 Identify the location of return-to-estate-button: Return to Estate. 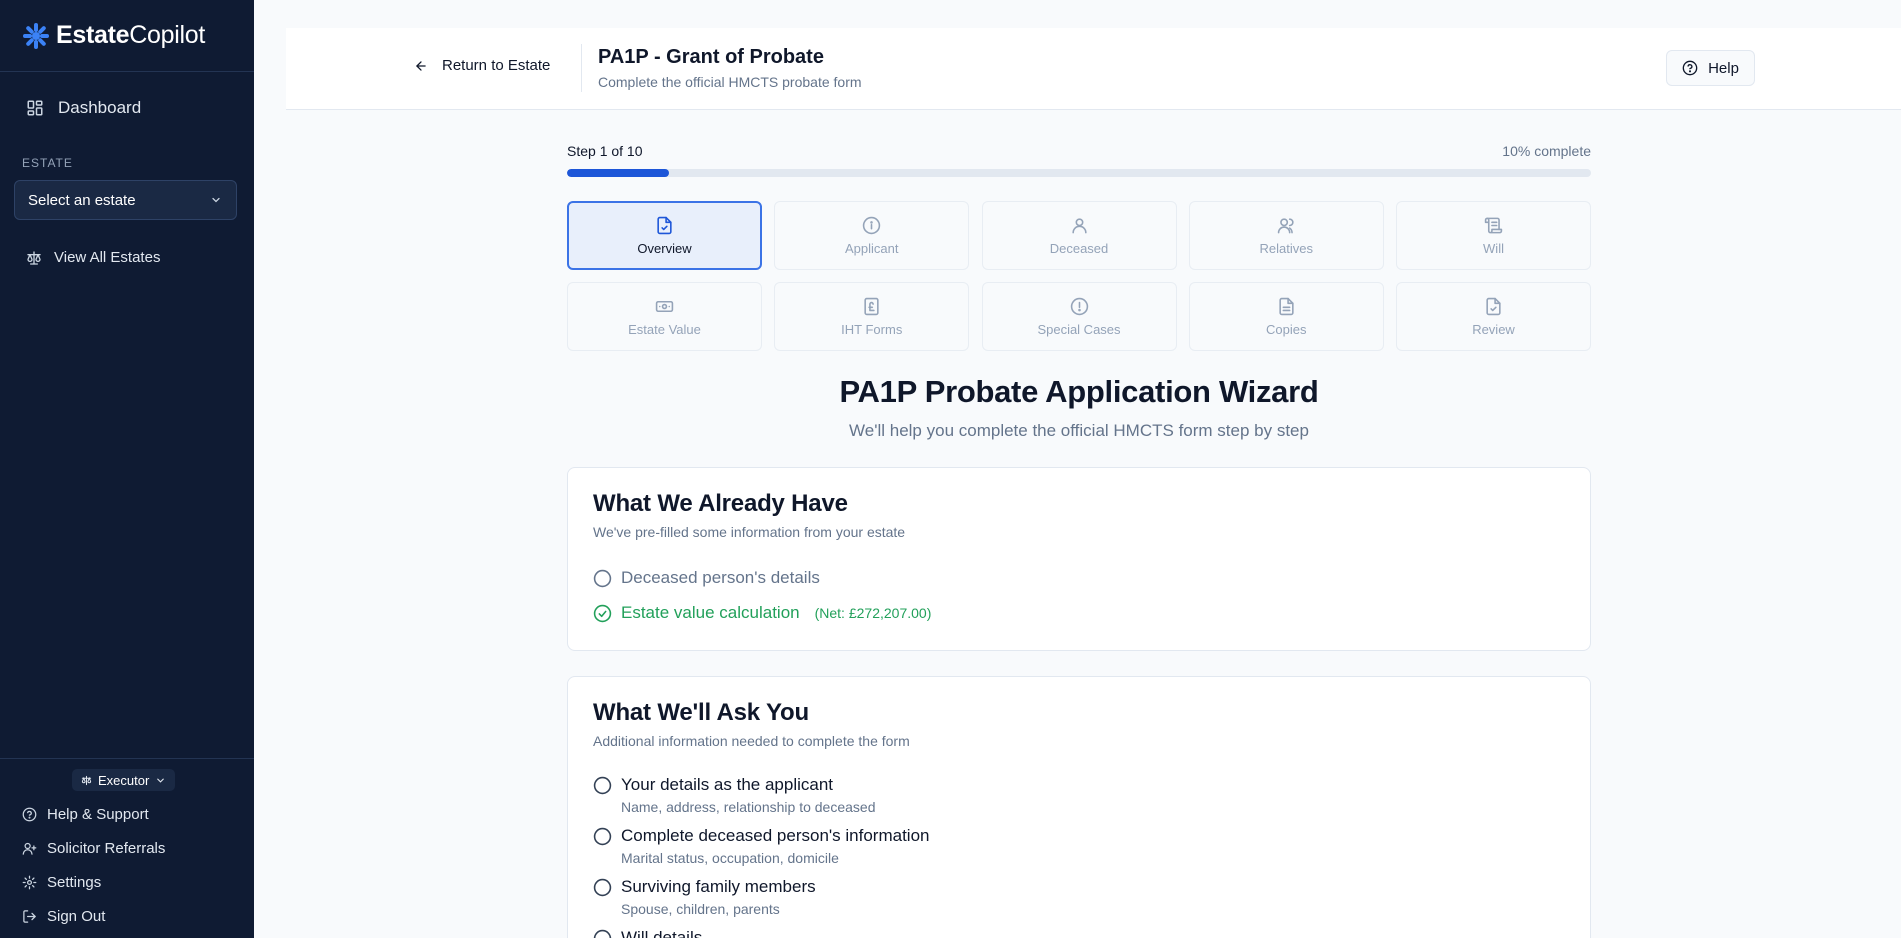
(482, 65).